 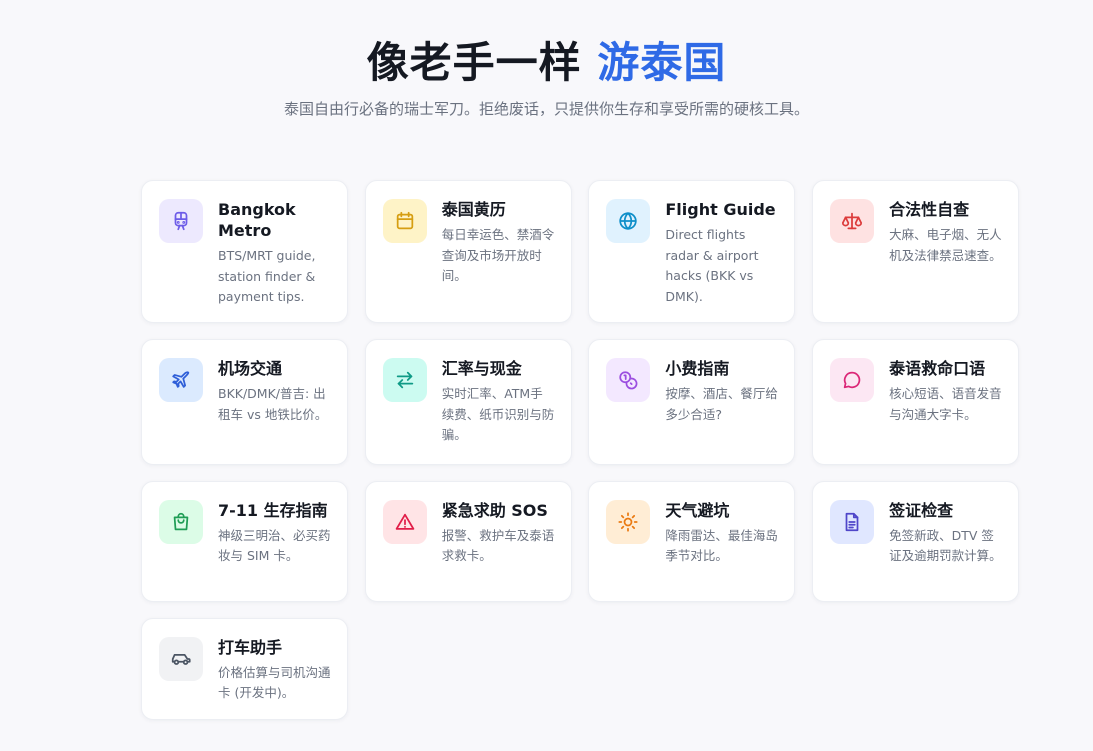 I want to click on tool-title: Bangkok Metro, so click(x=257, y=220).